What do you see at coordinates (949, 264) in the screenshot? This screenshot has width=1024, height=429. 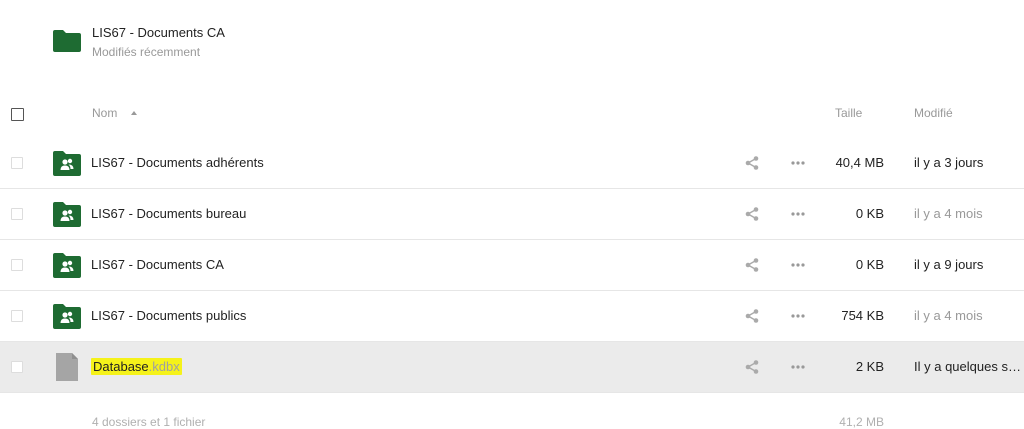 I see `file-modified: il y a 9 jours` at bounding box center [949, 264].